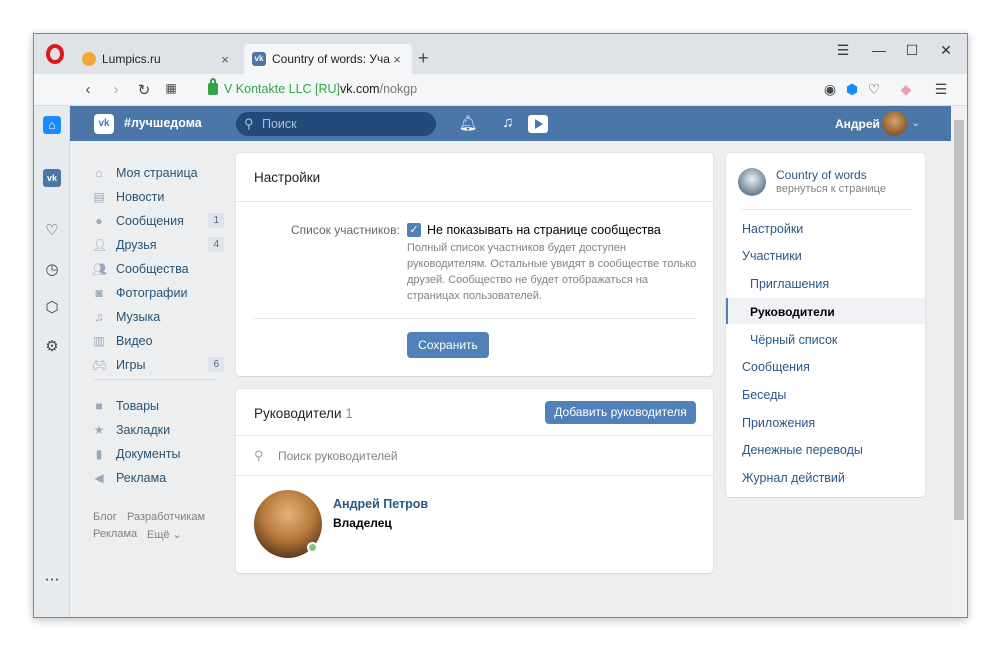  What do you see at coordinates (802, 450) in the screenshot?
I see `panel-item-money-transfers: Денежные переводы` at bounding box center [802, 450].